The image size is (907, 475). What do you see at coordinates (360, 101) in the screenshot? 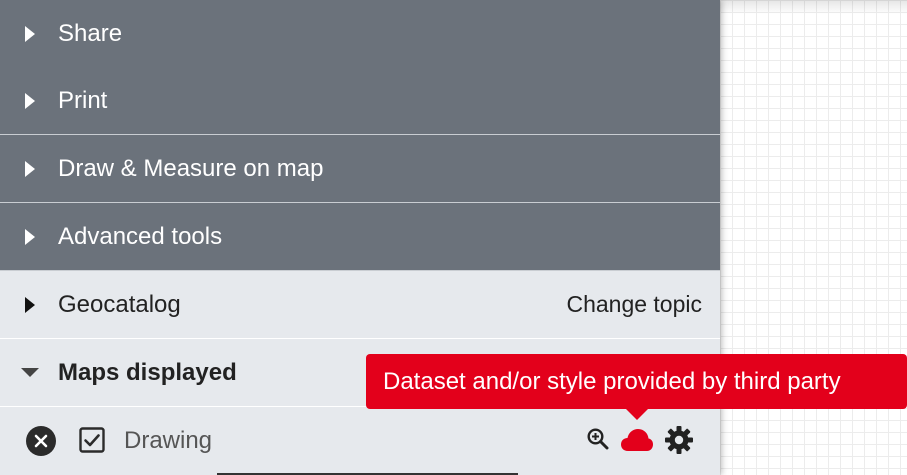
I see `menu-item-print: Print` at bounding box center [360, 101].